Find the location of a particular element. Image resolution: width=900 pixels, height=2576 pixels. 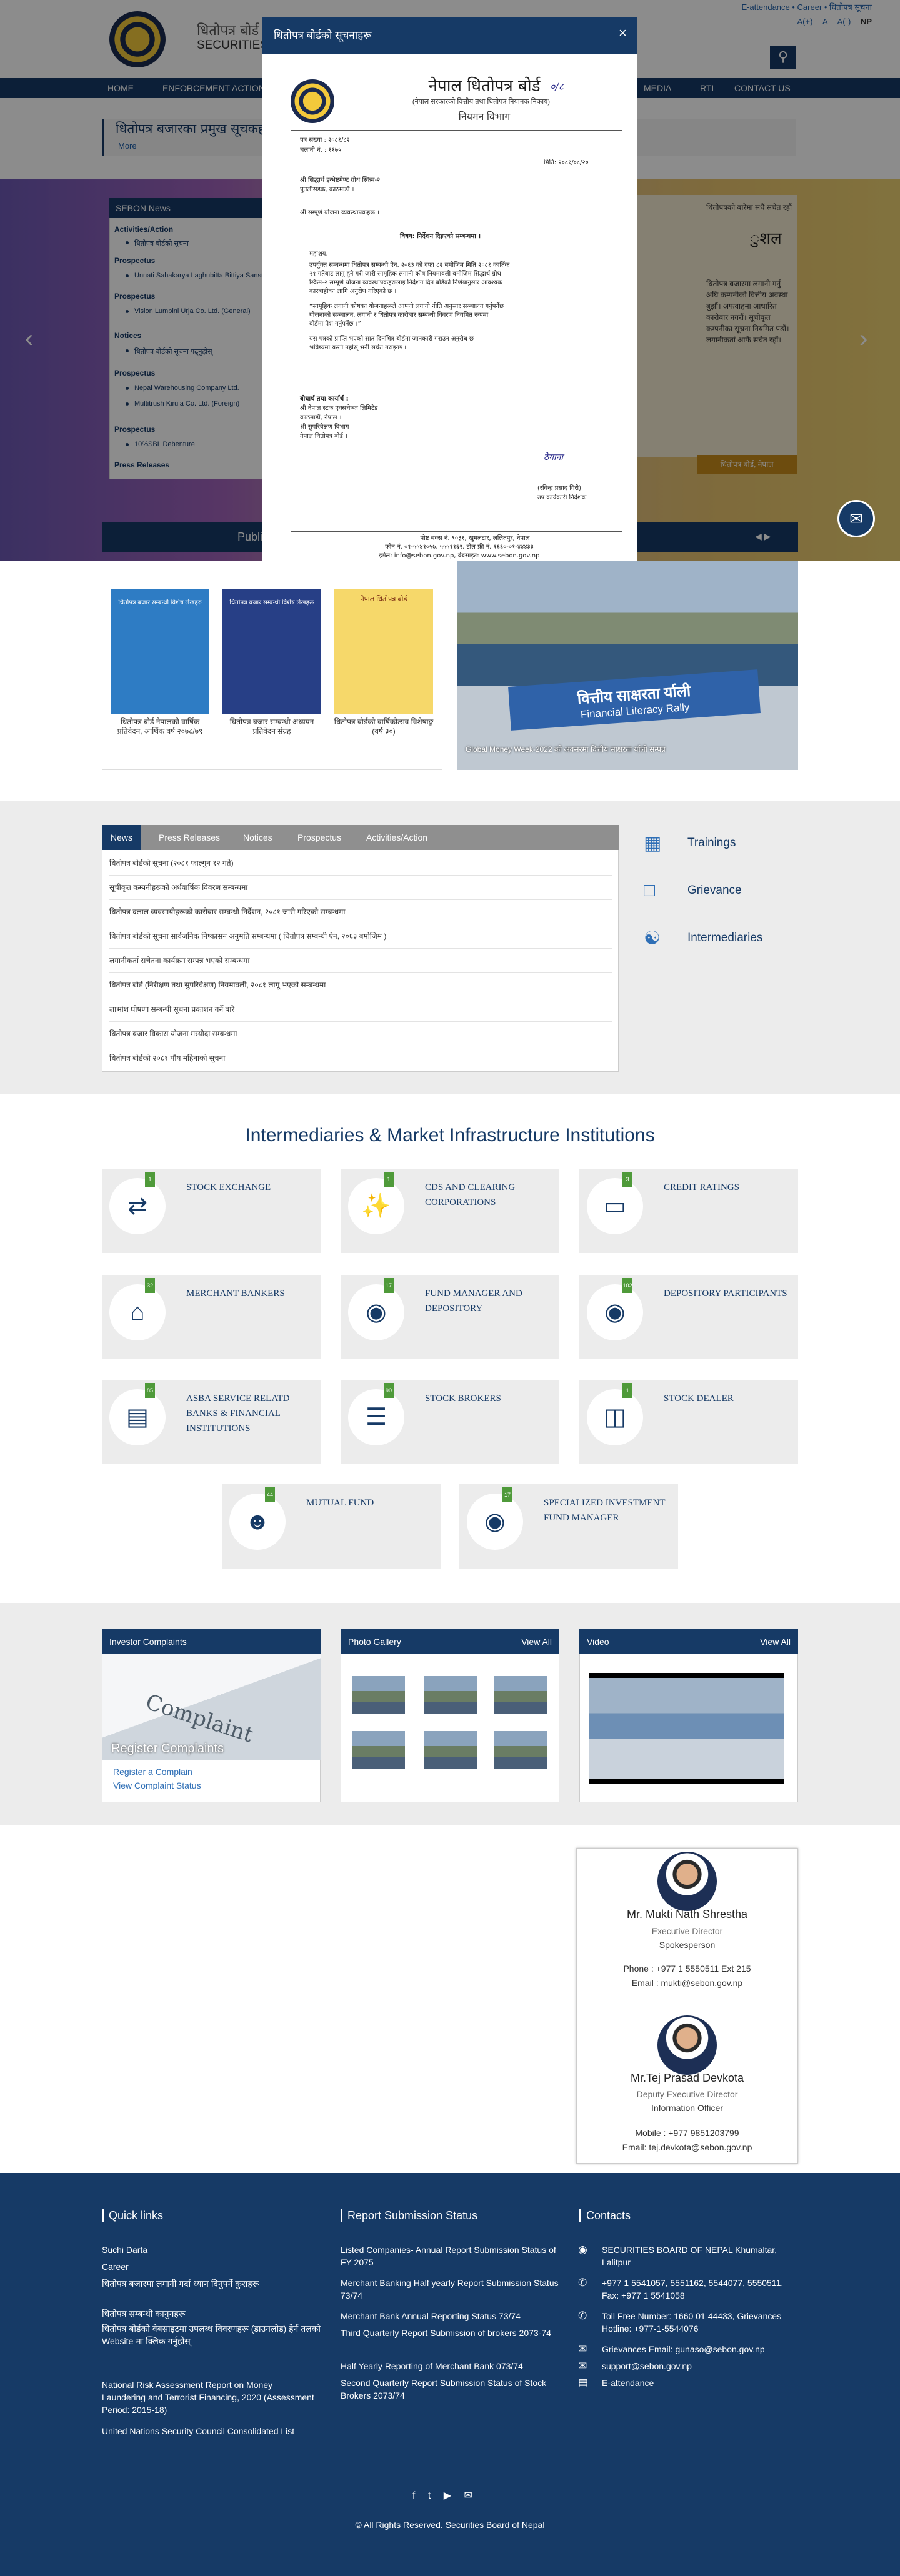

card-label: STOCK BROKERS is located at coordinates (463, 1399).